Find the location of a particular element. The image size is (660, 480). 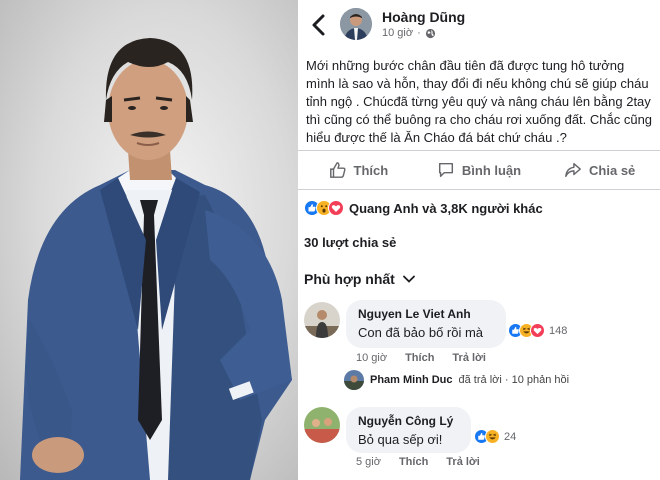

comment-reaction-count: 148 is located at coordinates (558, 330).